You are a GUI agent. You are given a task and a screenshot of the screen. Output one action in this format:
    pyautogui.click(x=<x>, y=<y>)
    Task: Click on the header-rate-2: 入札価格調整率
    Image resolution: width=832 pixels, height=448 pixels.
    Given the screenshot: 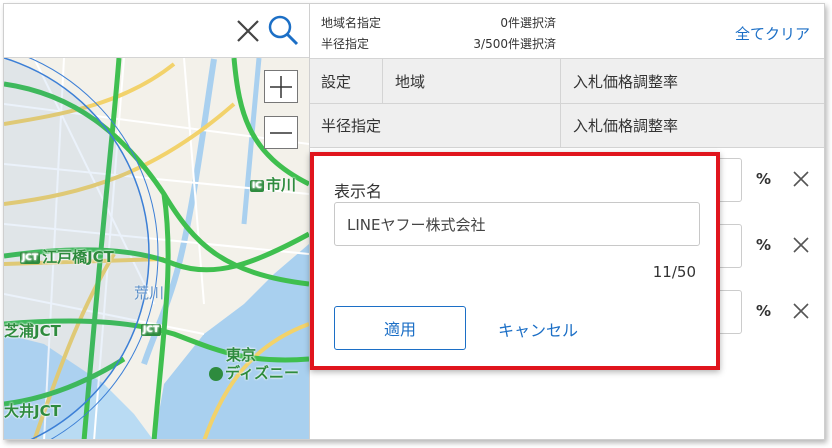 What is the action you would take?
    pyautogui.click(x=626, y=126)
    